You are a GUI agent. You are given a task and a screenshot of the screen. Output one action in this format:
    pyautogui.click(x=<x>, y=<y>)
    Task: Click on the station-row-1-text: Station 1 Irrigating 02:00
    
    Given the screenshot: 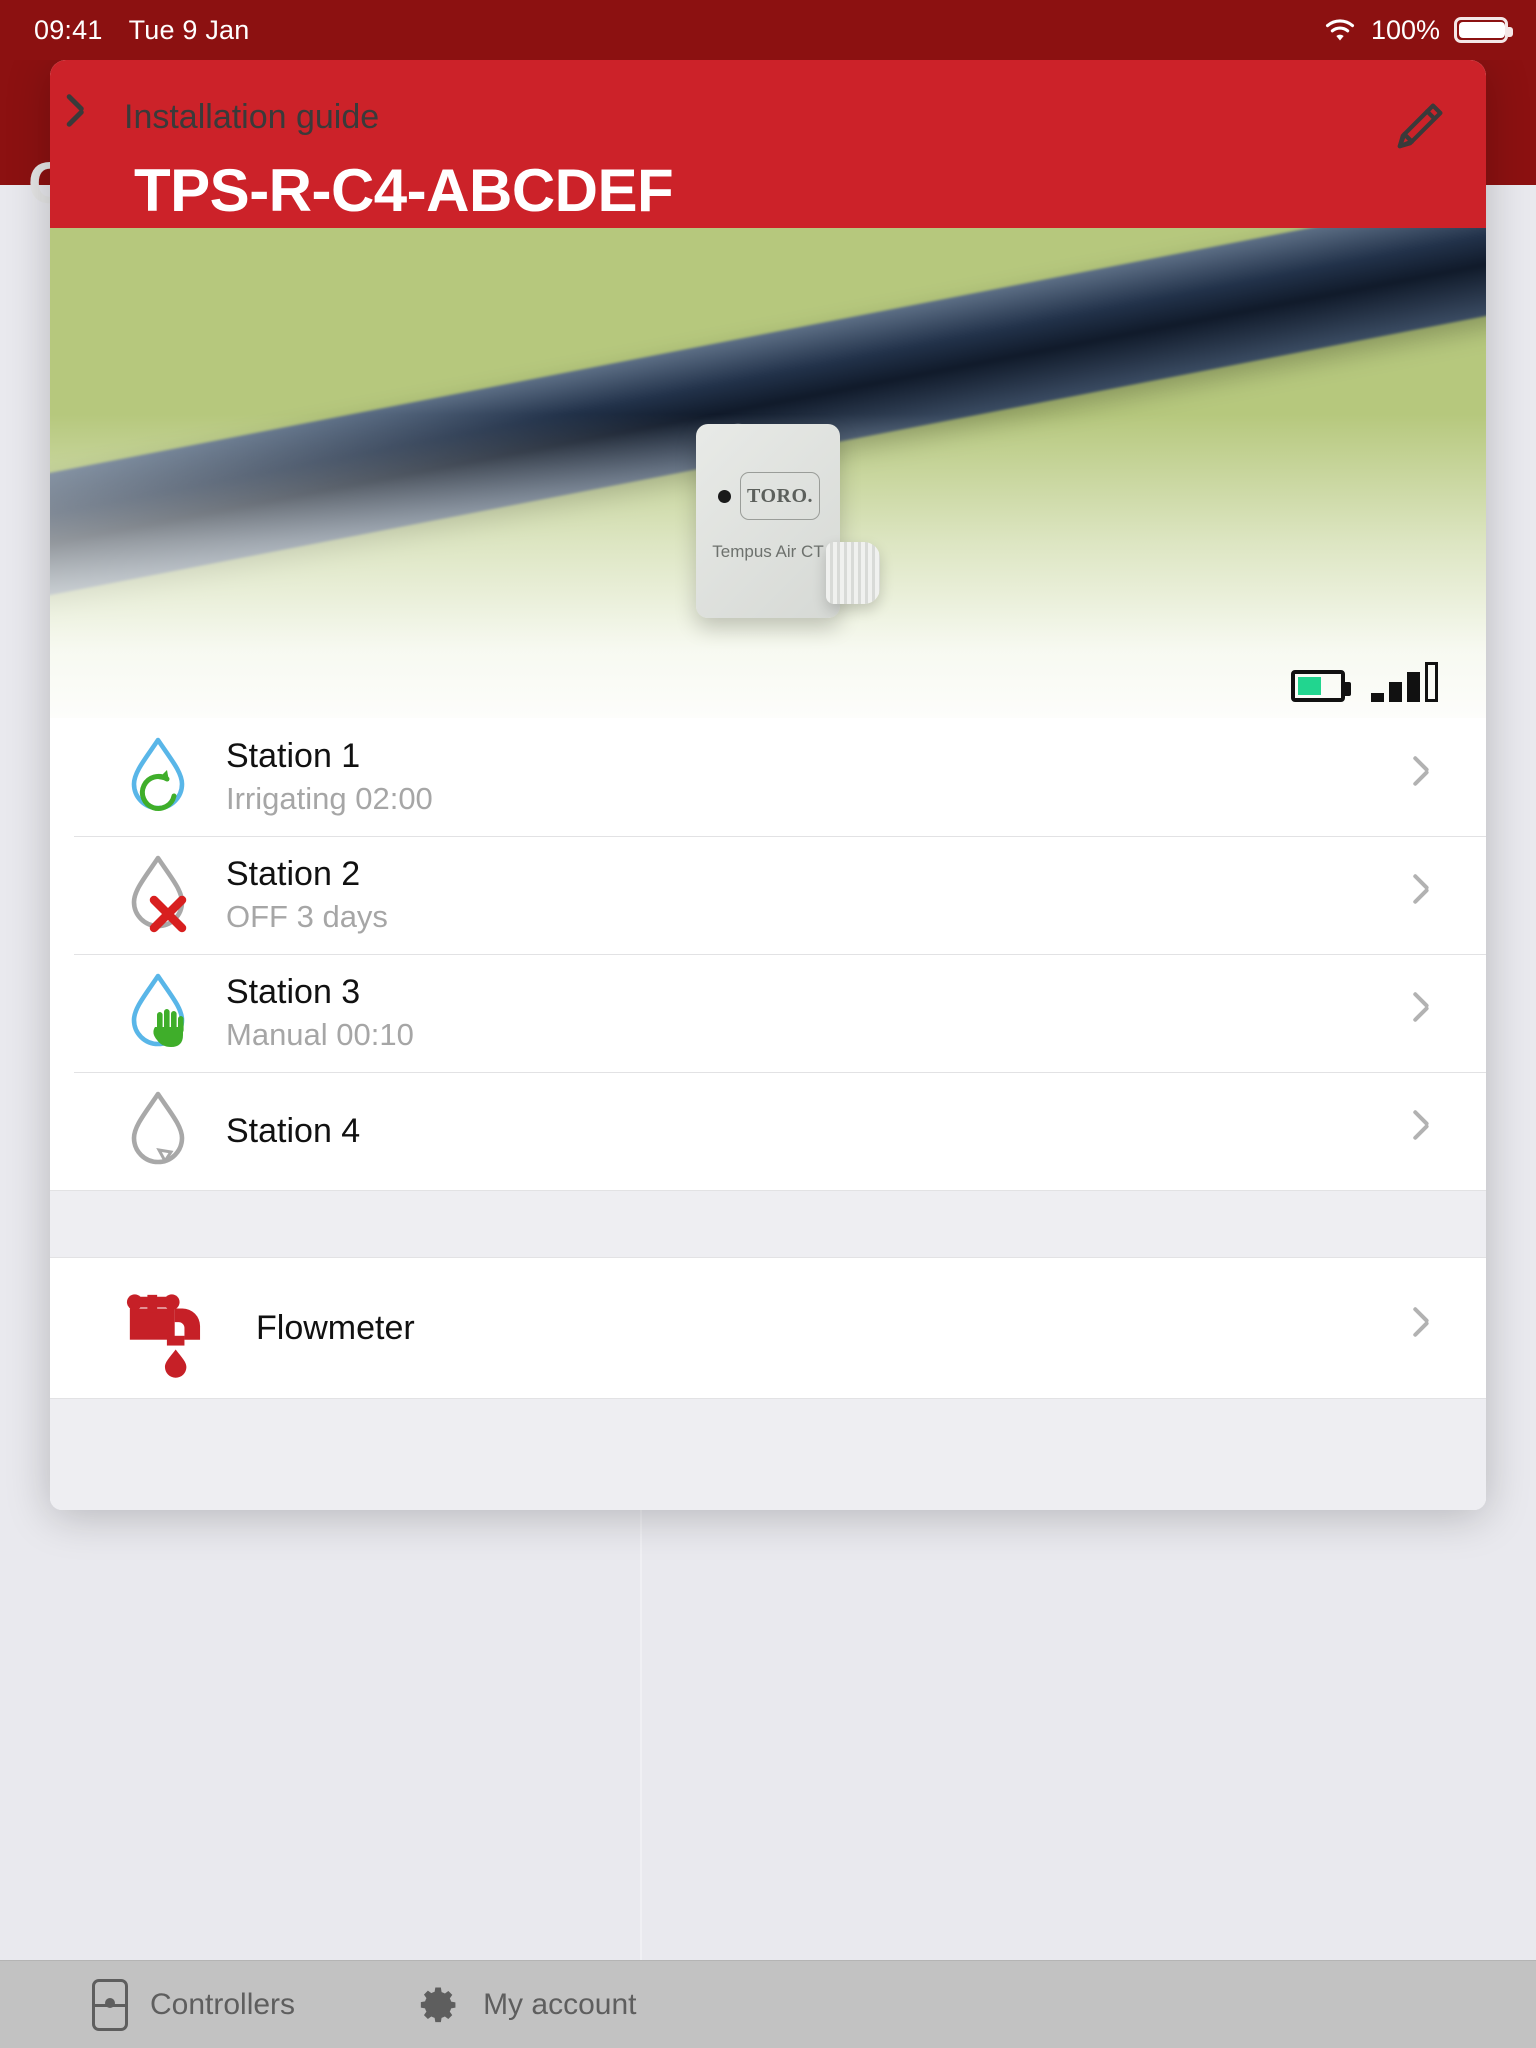 What is the action you would take?
    pyautogui.click(x=329, y=776)
    